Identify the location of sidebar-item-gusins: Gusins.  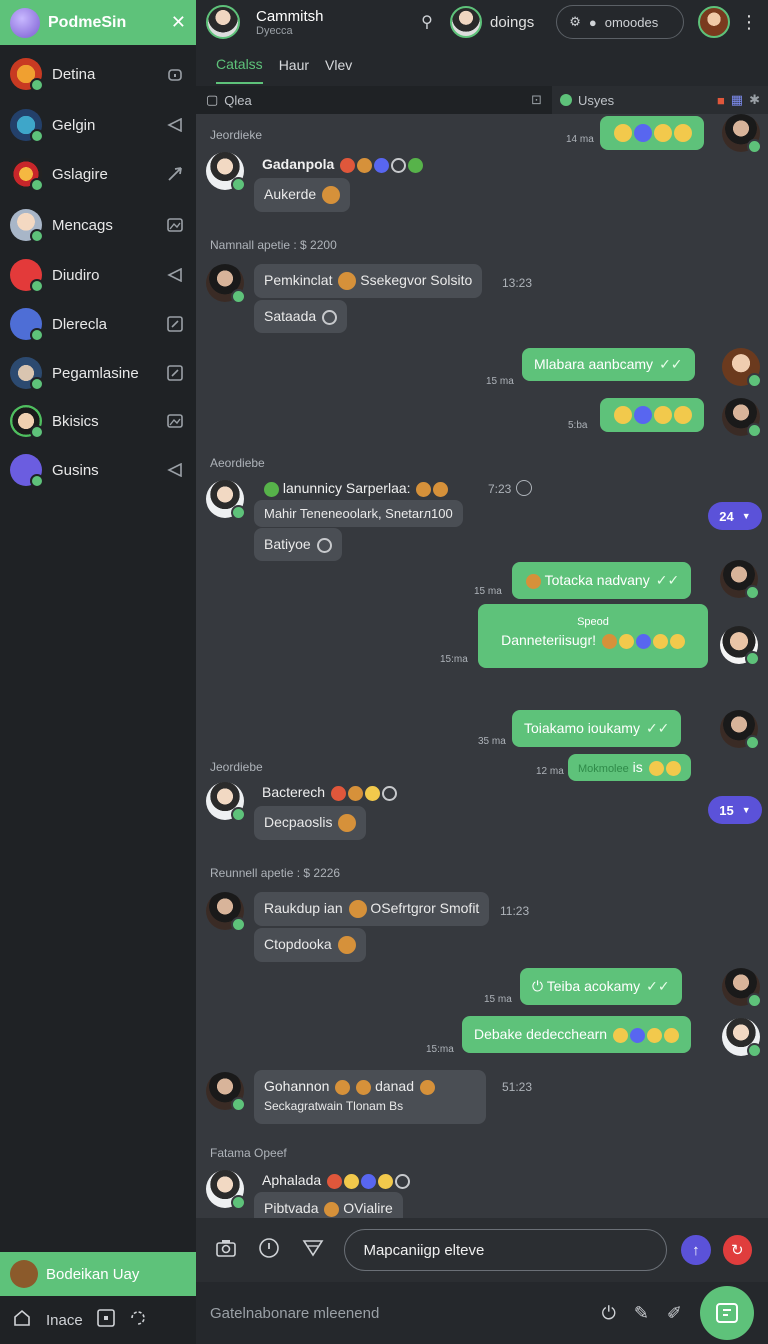
(98, 470).